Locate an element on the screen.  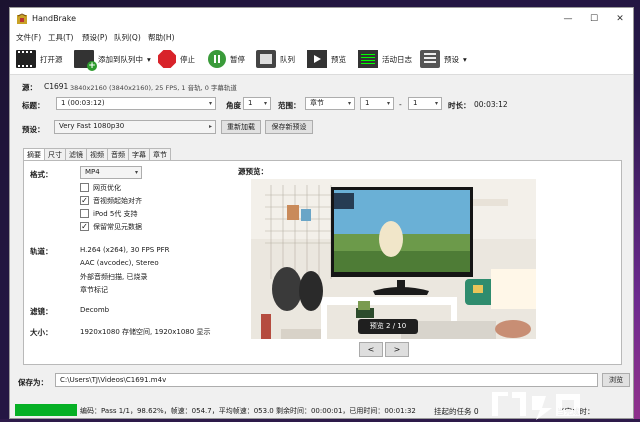
save-path-input: C:\Users\TJ\Videos\C1691.m4v is located at coordinates (326, 380).